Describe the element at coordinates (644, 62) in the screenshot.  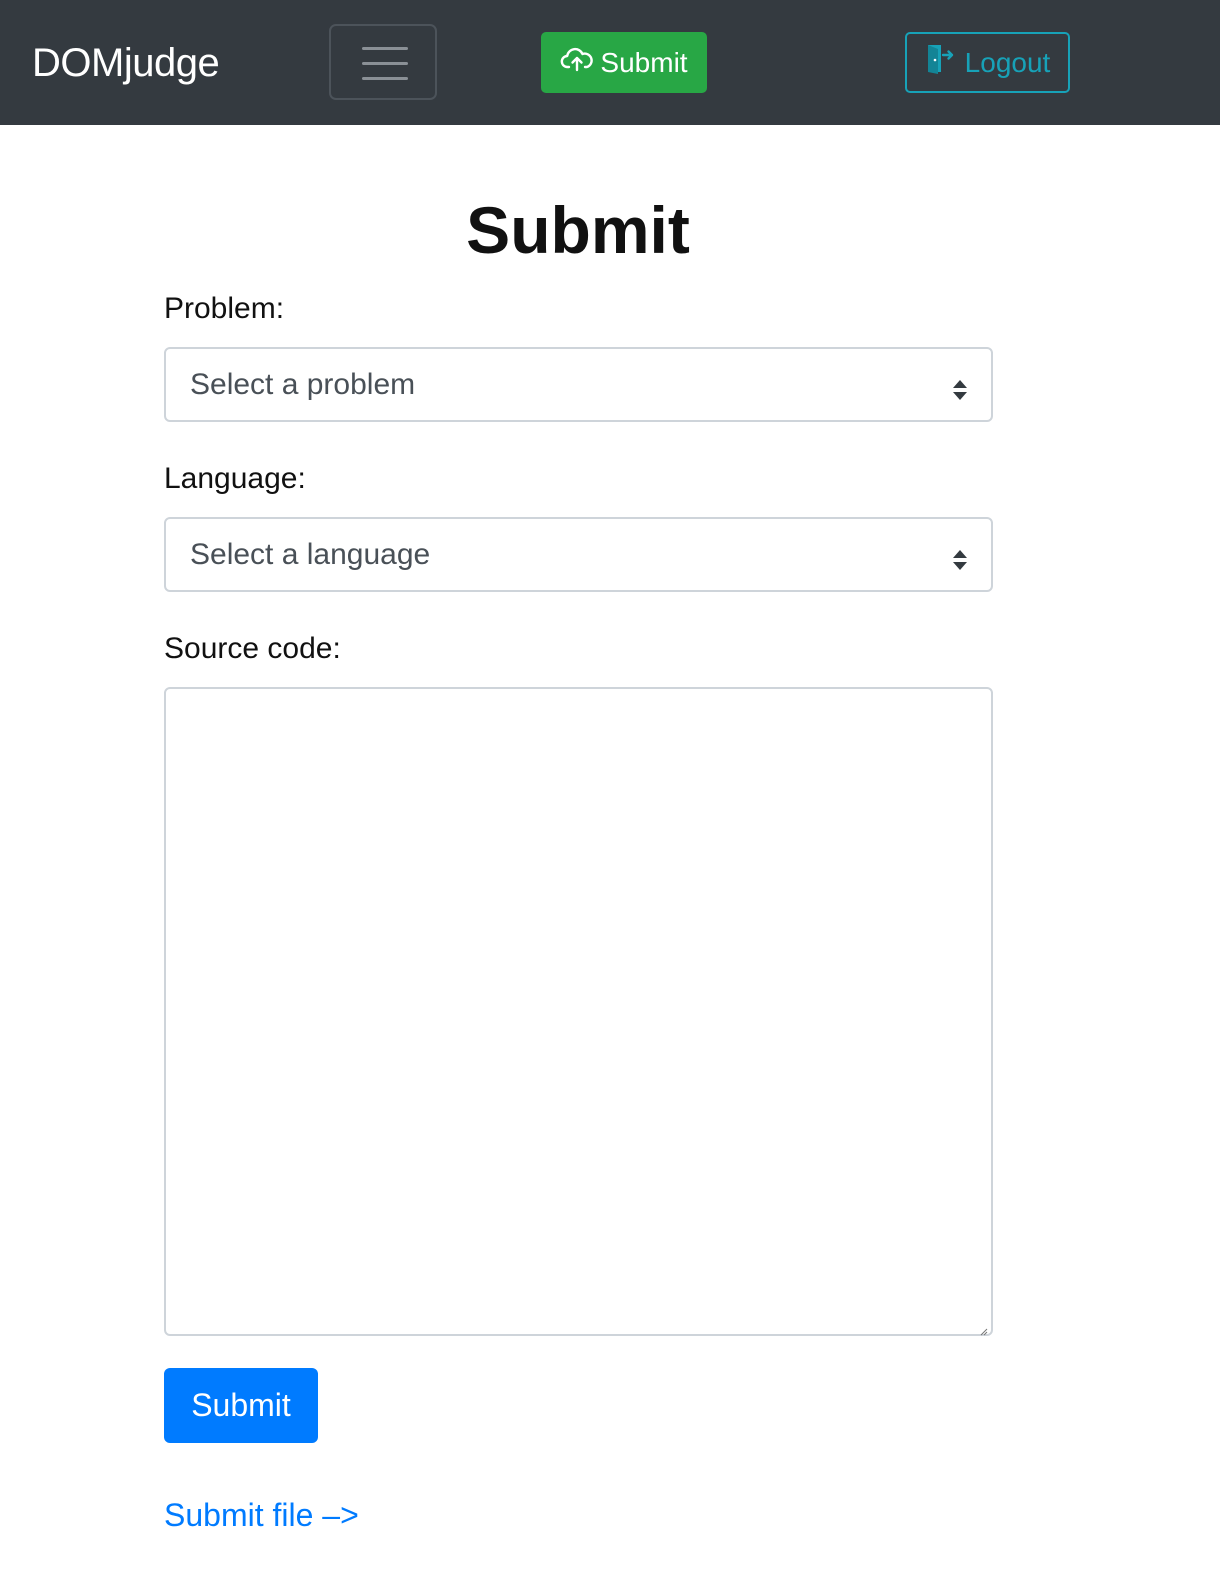
I see `nav-submit-label: Submit` at that location.